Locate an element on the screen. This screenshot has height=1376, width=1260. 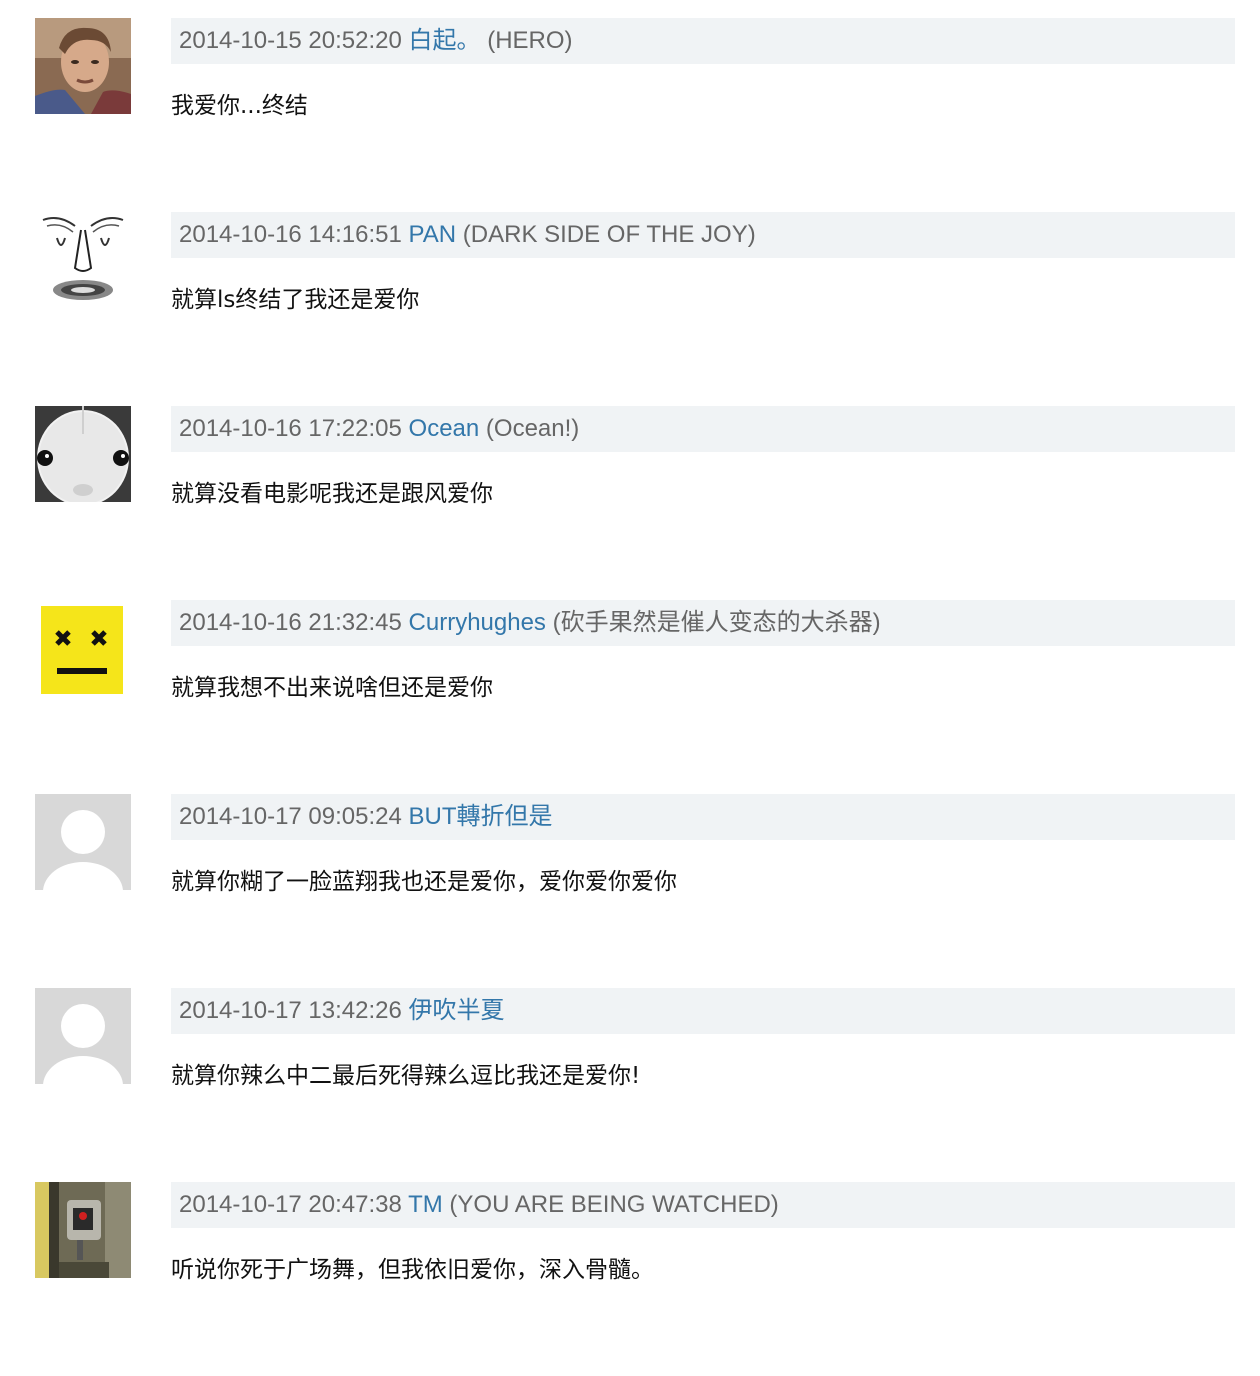
comment-username-link: Curryhughes is located at coordinates (477, 622).